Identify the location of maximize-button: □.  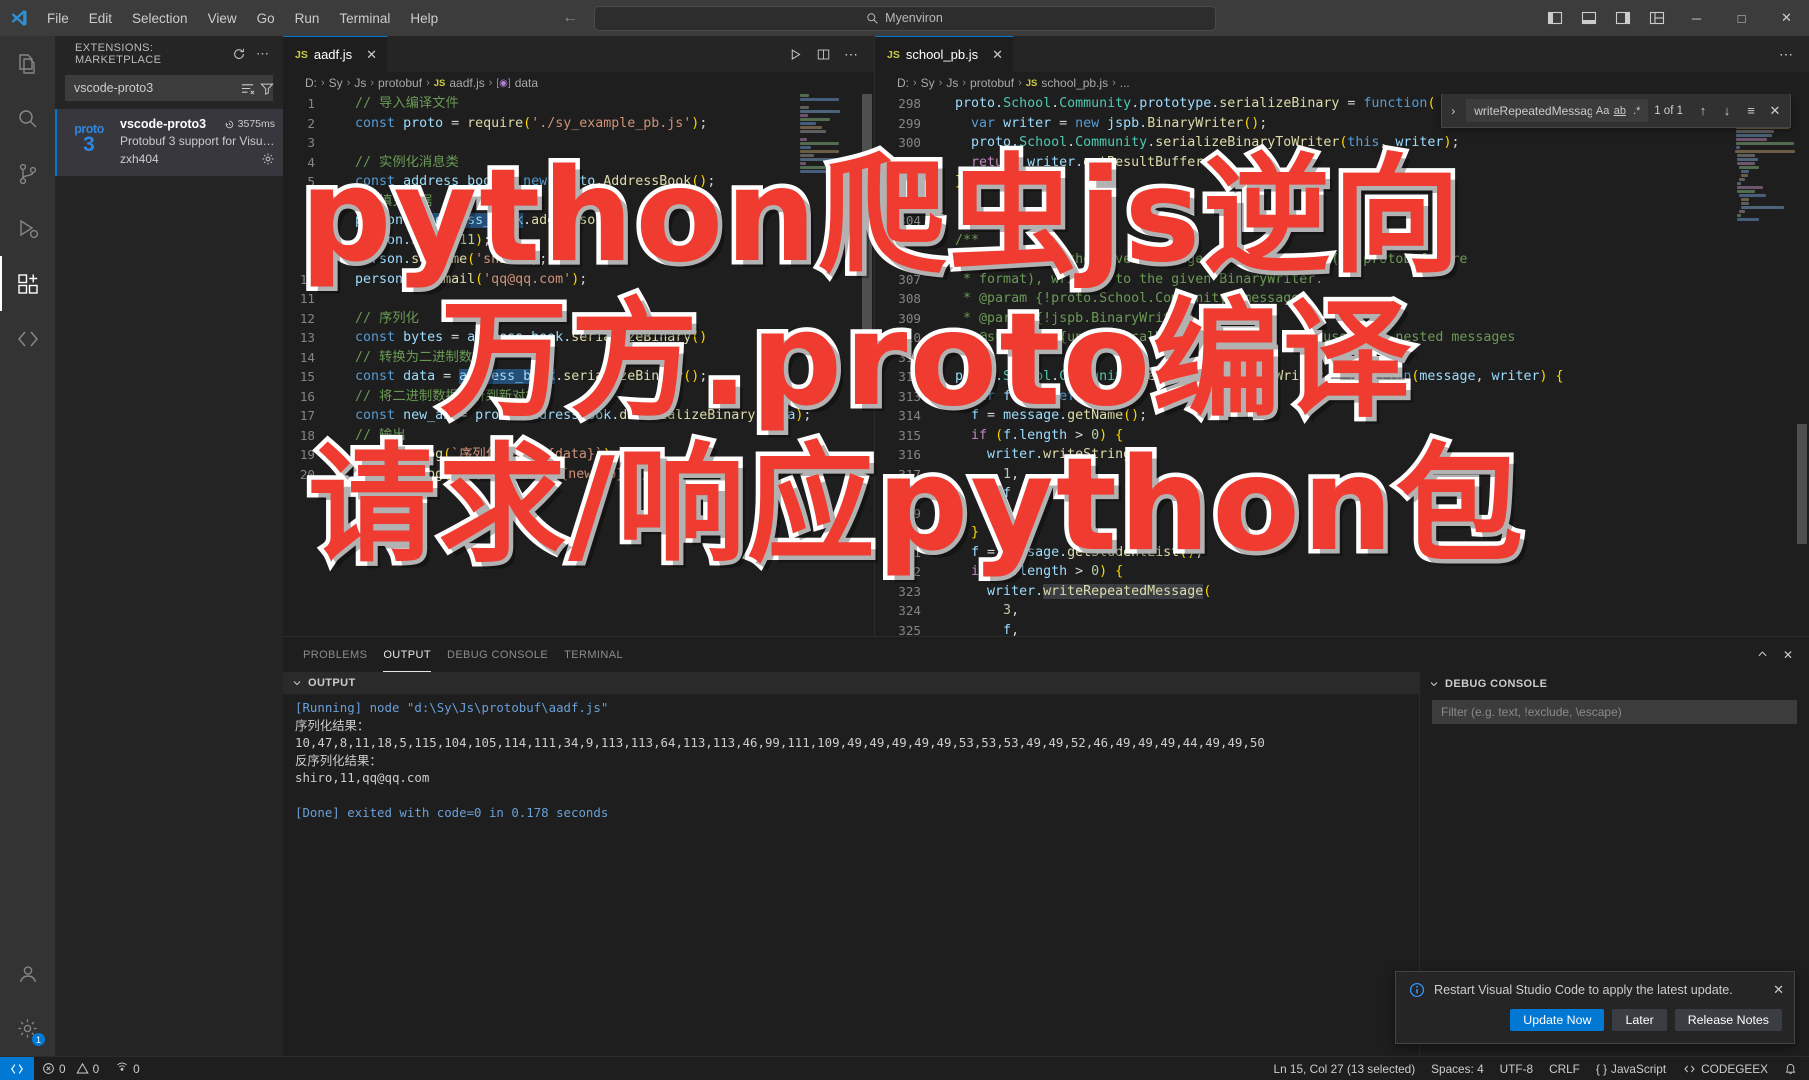
(1741, 18).